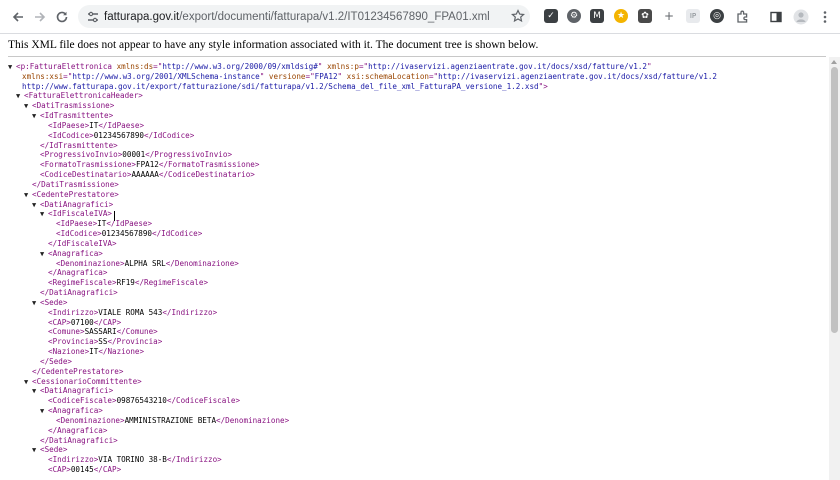  Describe the element at coordinates (100, 332) in the screenshot. I see `xml-text-node: SASSARI` at that location.